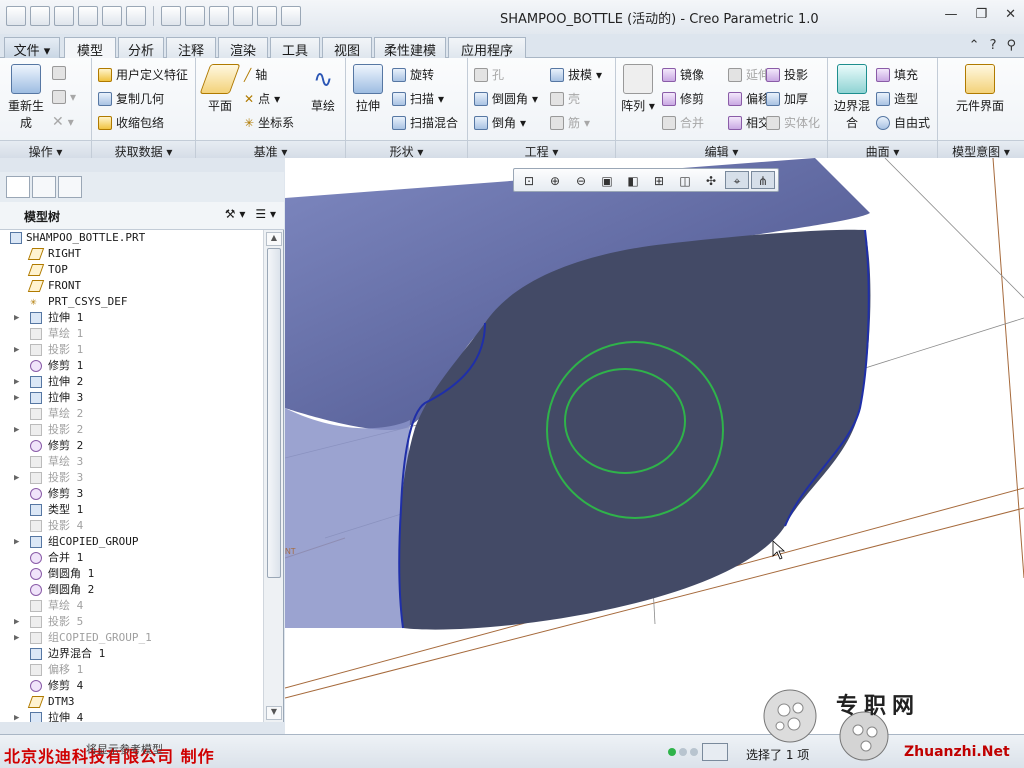 Image resolution: width=1024 pixels, height=768 pixels. What do you see at coordinates (131, 414) in the screenshot?
I see `tree-item: 草绘 2` at bounding box center [131, 414].